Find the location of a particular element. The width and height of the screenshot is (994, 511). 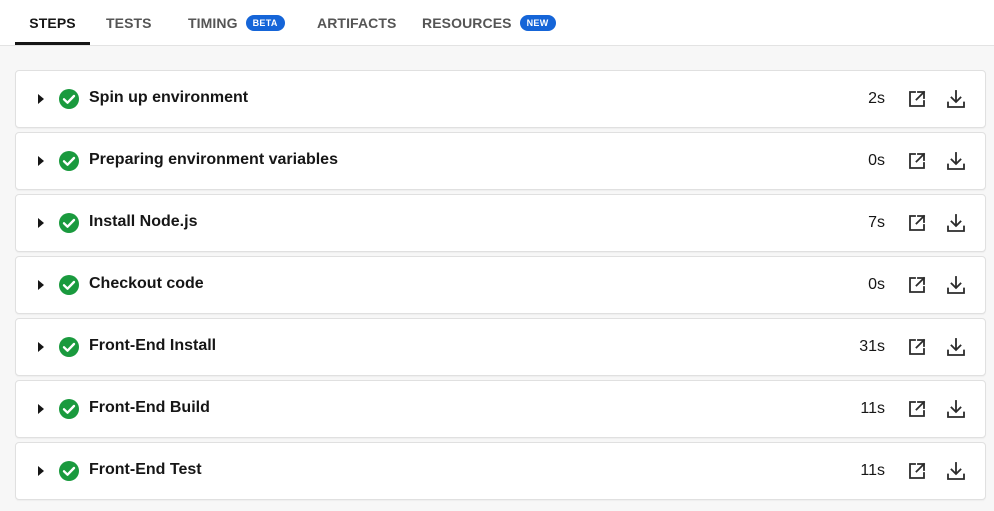

step-duration: 31s is located at coordinates (872, 346).